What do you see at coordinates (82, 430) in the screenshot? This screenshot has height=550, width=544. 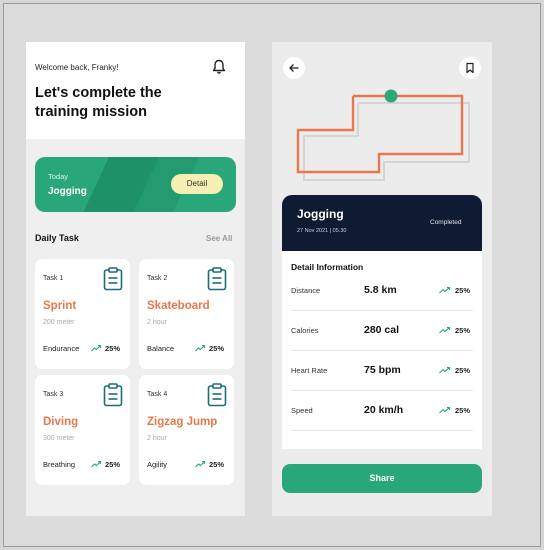 I see `task-card: Task 3 Diving 300 meter Breathing 25%` at bounding box center [82, 430].